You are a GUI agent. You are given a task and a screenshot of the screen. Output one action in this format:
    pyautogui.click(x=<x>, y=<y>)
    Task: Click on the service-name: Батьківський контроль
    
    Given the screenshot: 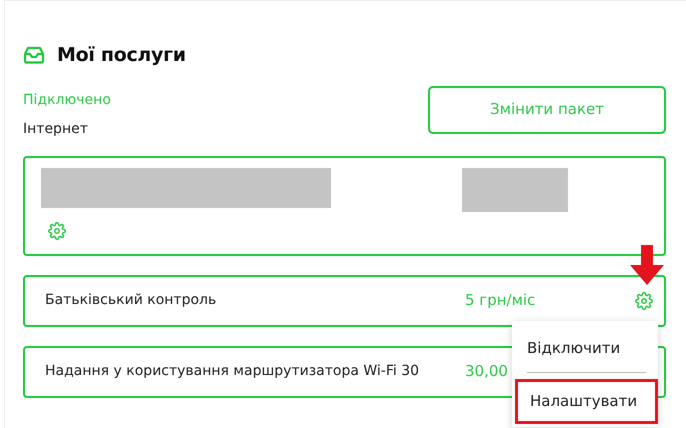 What is the action you would take?
    pyautogui.click(x=131, y=300)
    